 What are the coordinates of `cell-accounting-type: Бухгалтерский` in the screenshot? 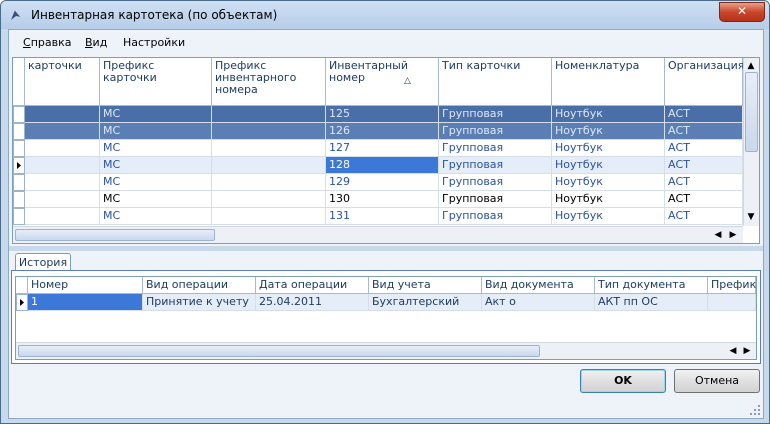 It's located at (425, 302).